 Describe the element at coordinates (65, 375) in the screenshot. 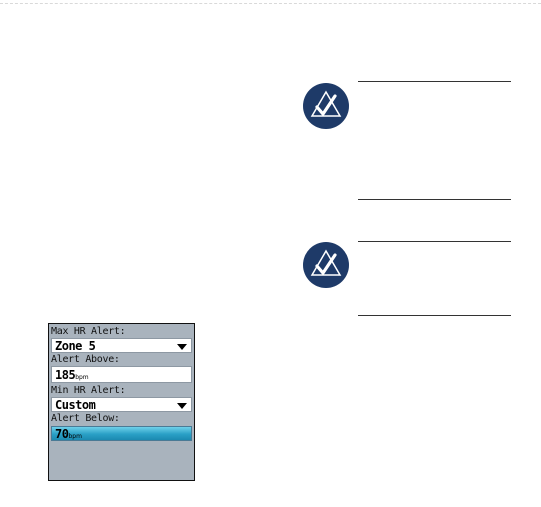

I see `alert-above-value: 185` at that location.